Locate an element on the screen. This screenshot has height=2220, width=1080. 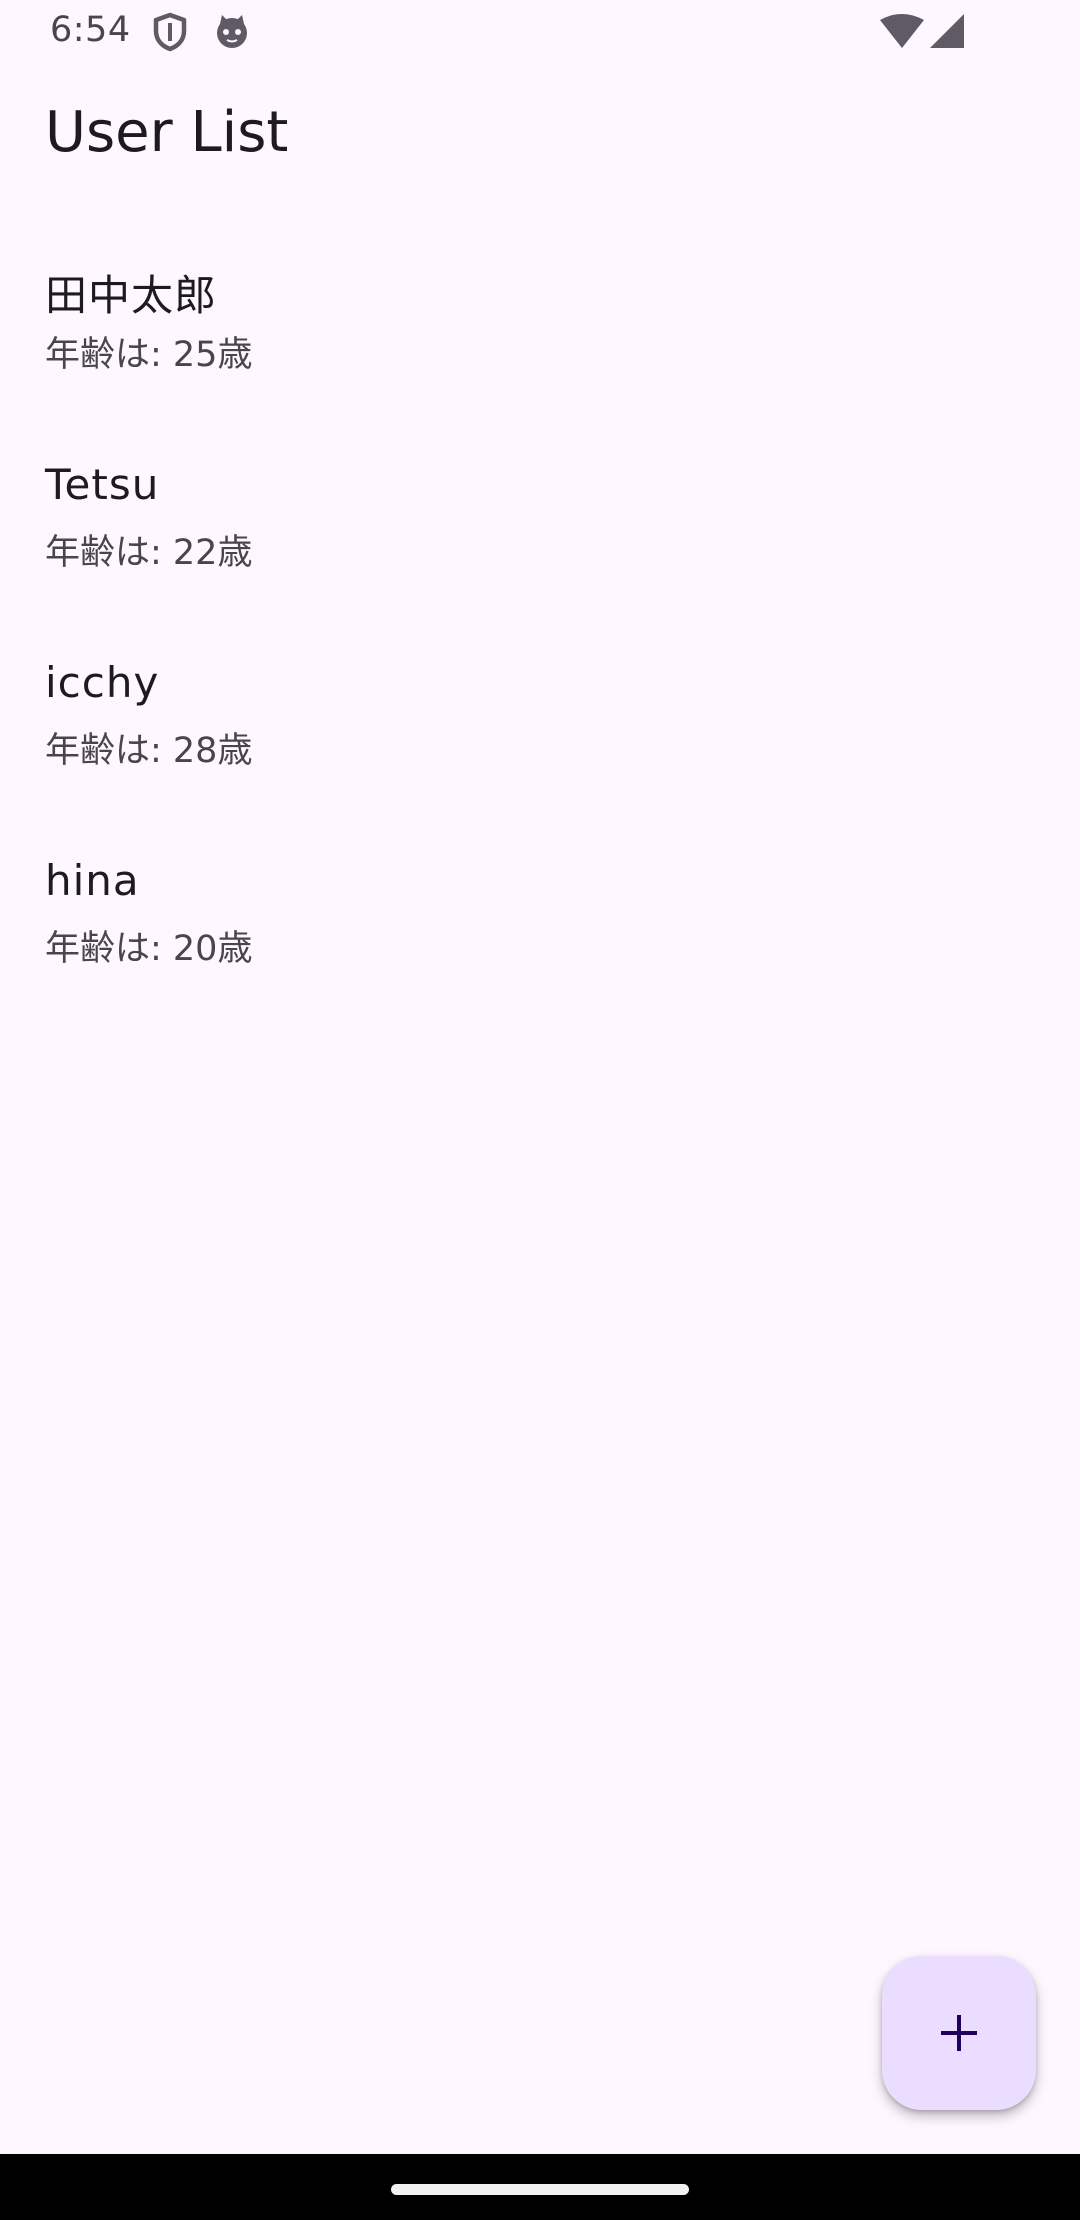
cat-face-icon is located at coordinates (232, 34).